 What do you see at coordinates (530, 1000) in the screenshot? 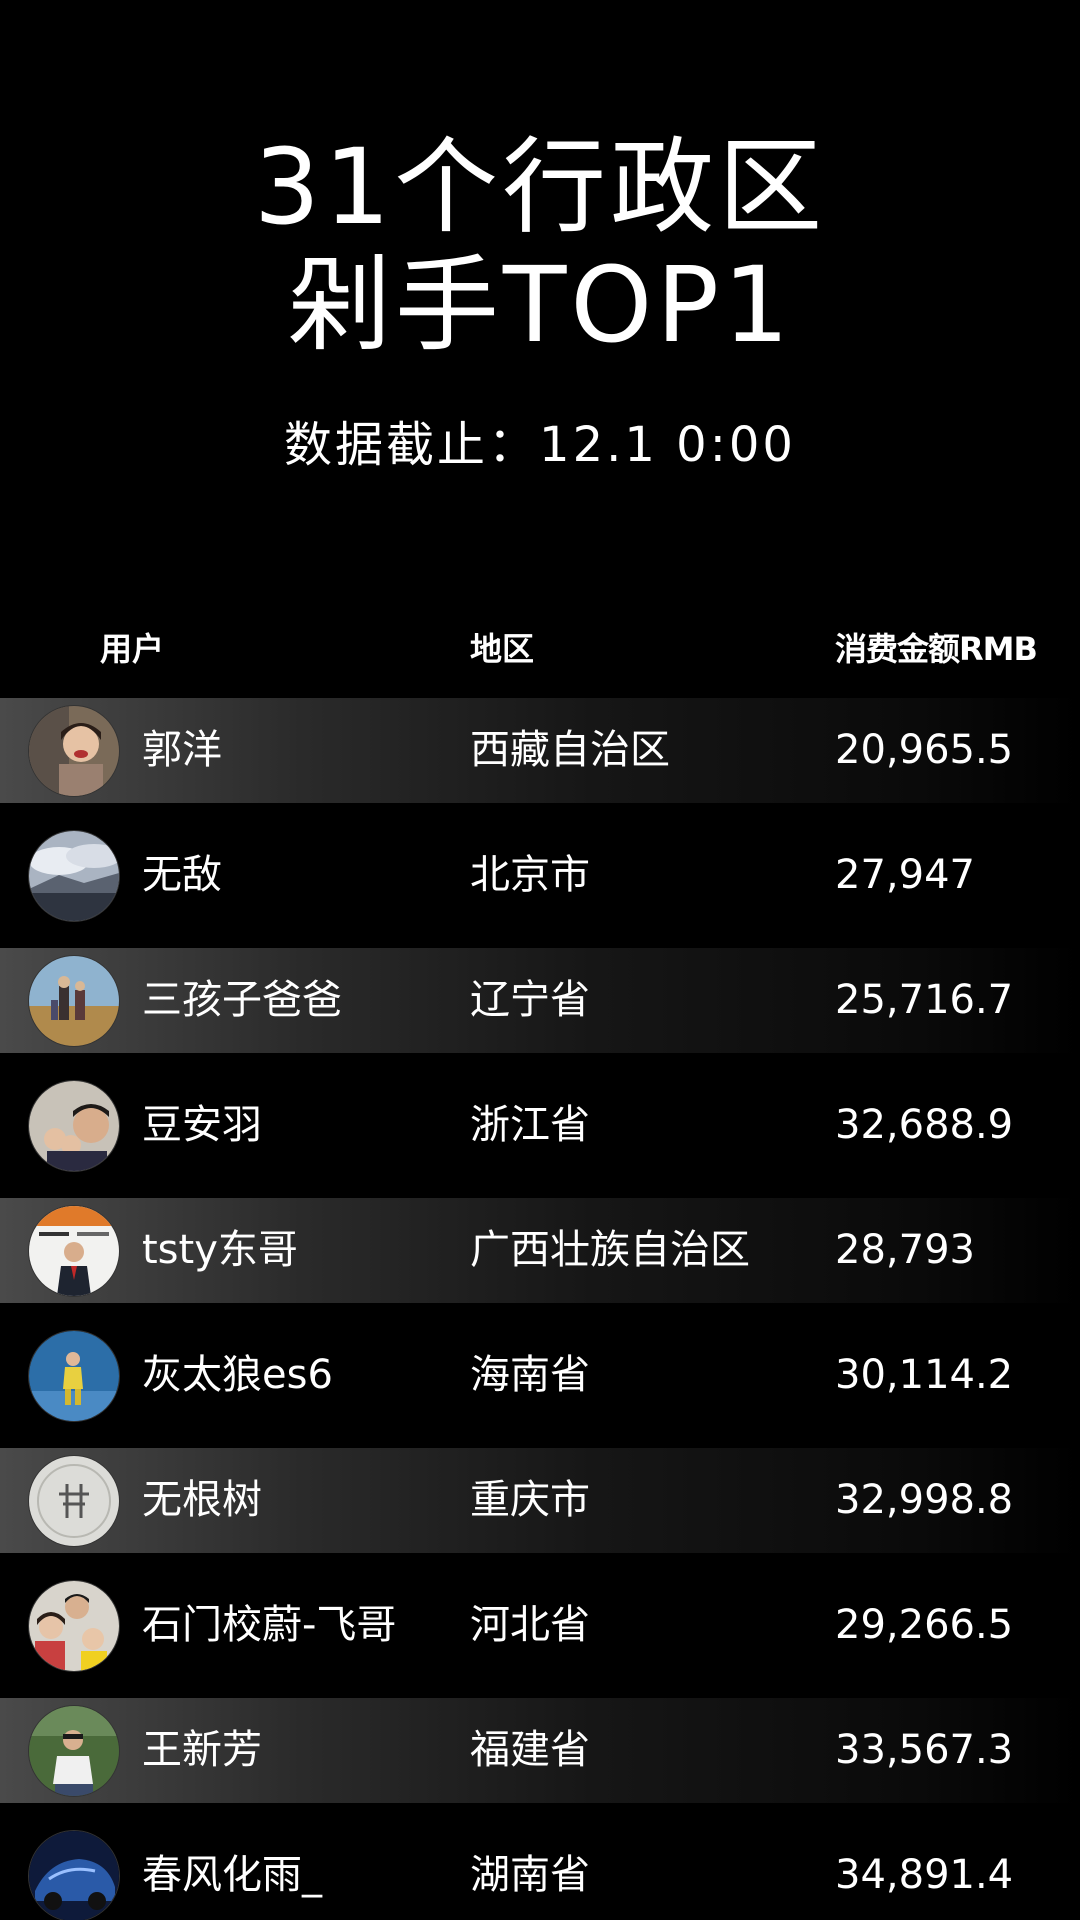
I see `user-region: 辽宁省` at bounding box center [530, 1000].